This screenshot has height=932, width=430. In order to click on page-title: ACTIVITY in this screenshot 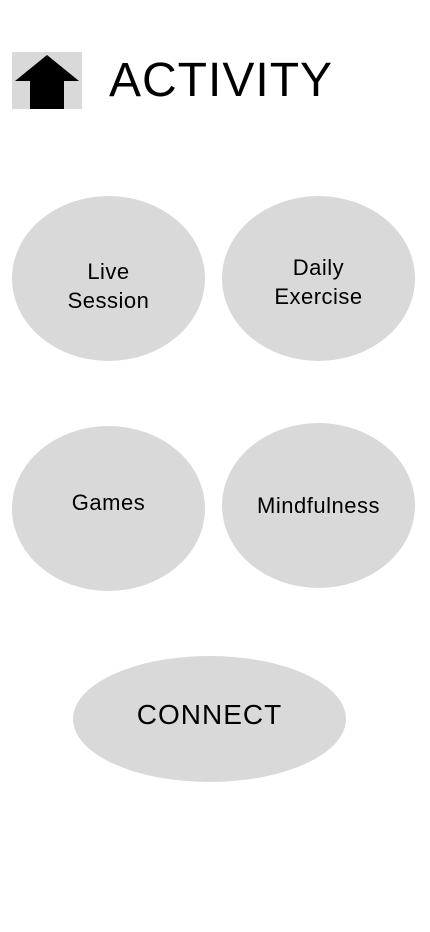, I will do `click(221, 80)`.